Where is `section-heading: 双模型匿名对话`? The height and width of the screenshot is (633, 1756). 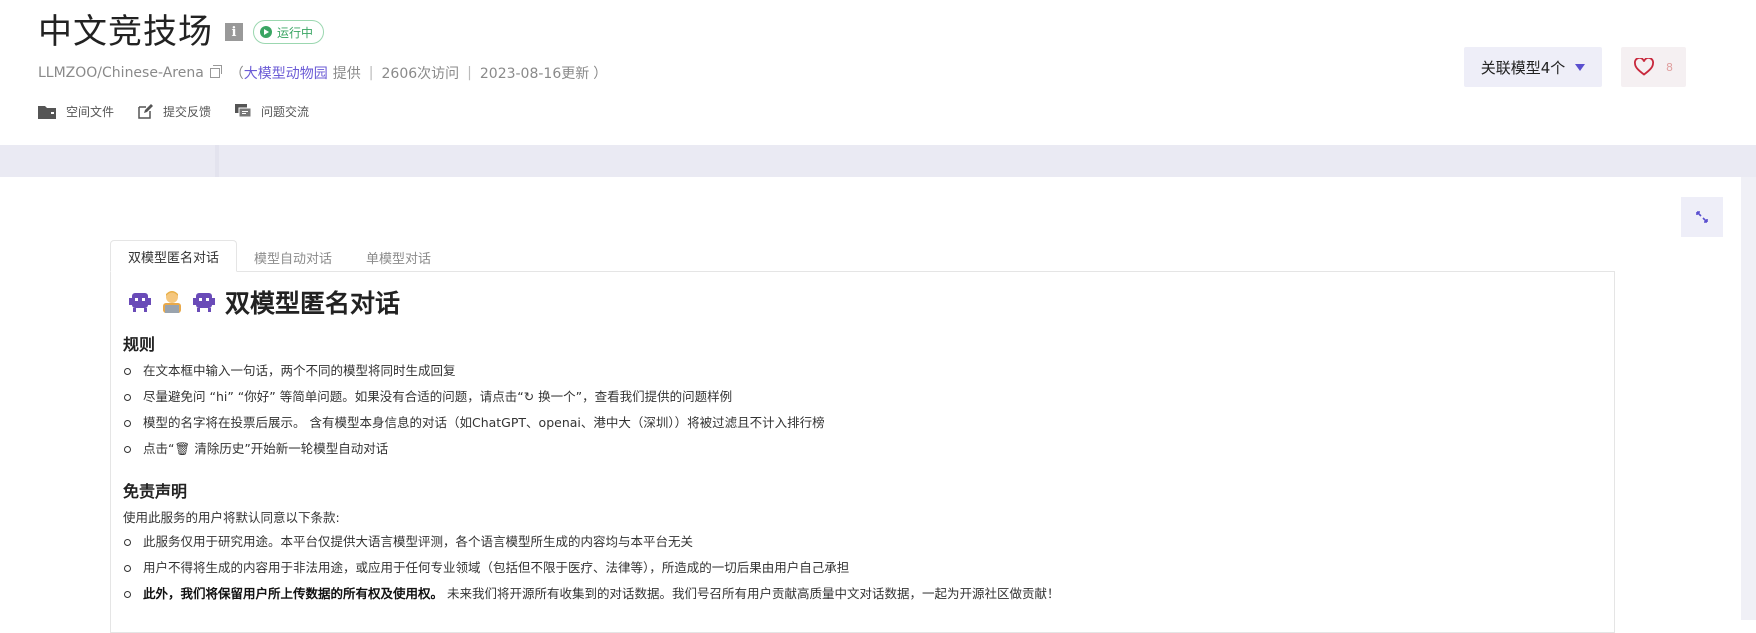 section-heading: 双模型匿名对话 is located at coordinates (263, 302).